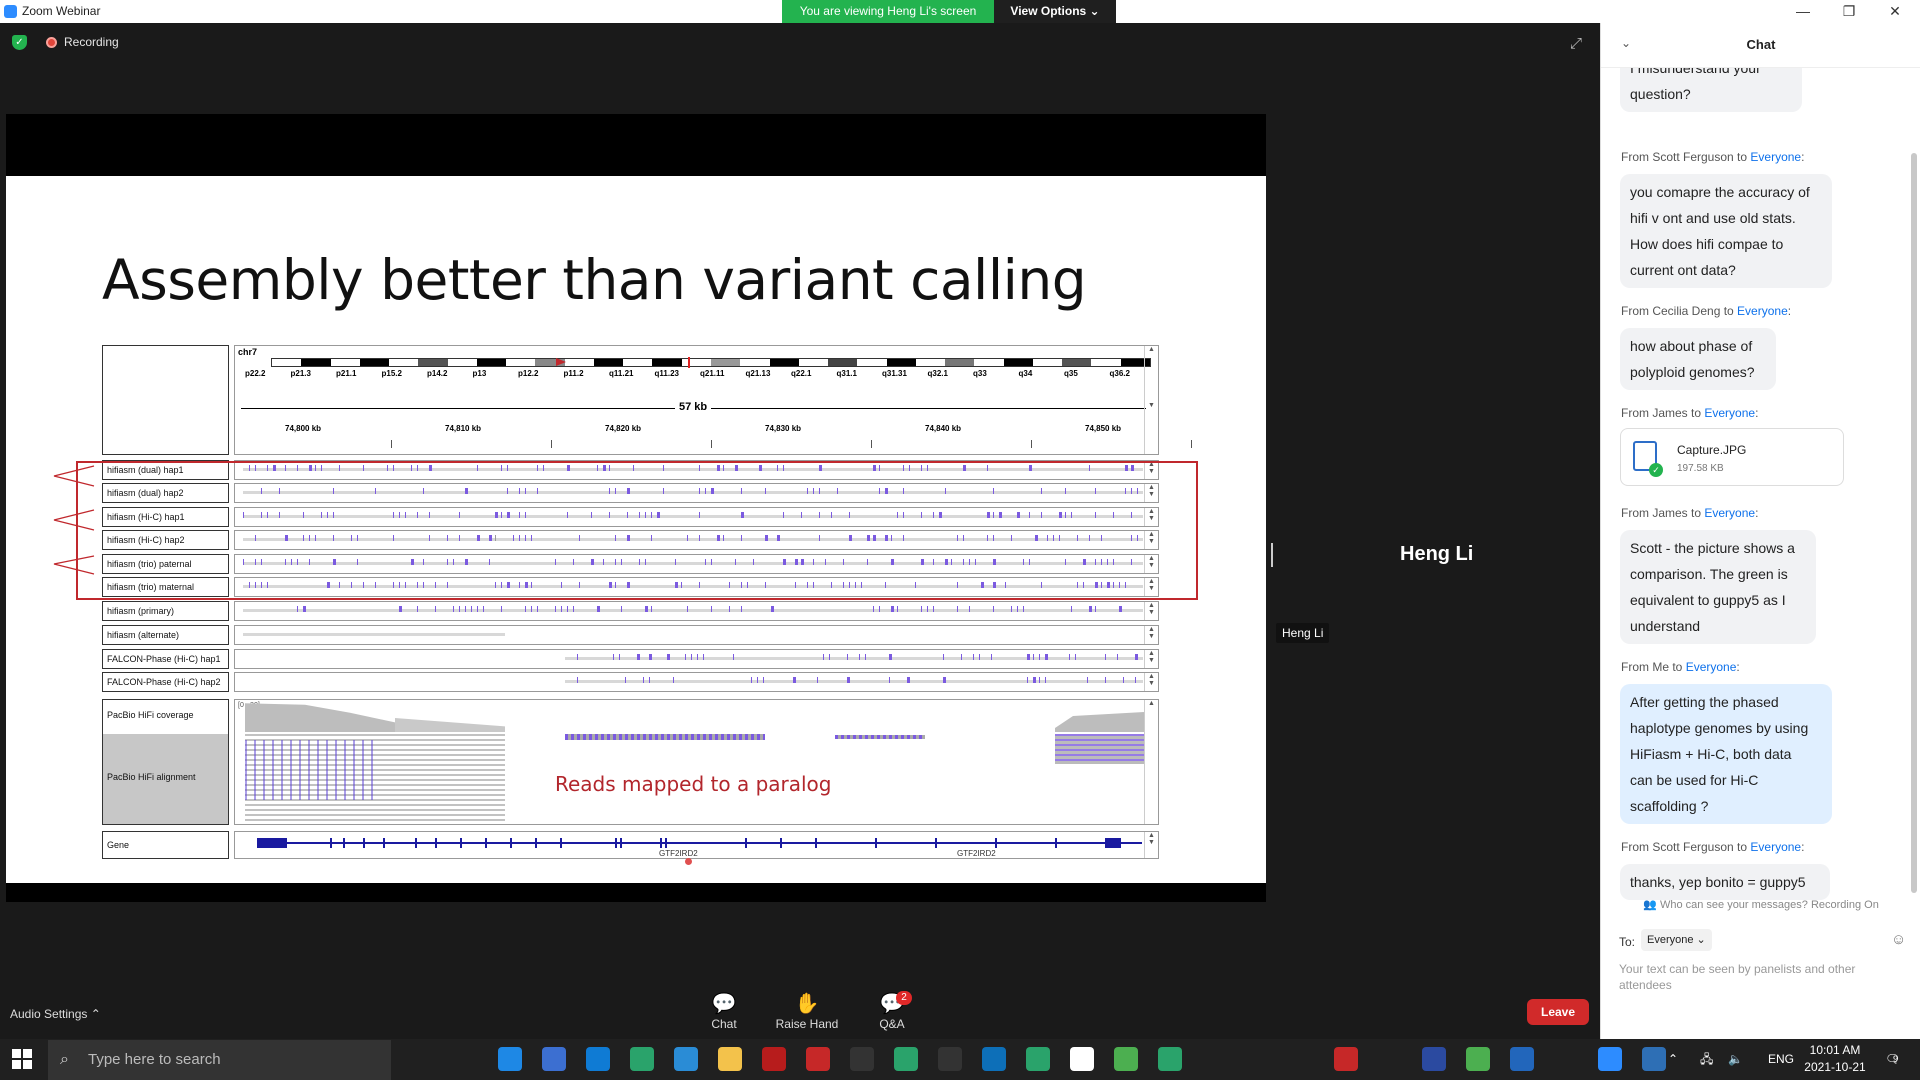  Describe the element at coordinates (1676, 940) in the screenshot. I see `recipient-dropdown: Everyone ⌄` at that location.